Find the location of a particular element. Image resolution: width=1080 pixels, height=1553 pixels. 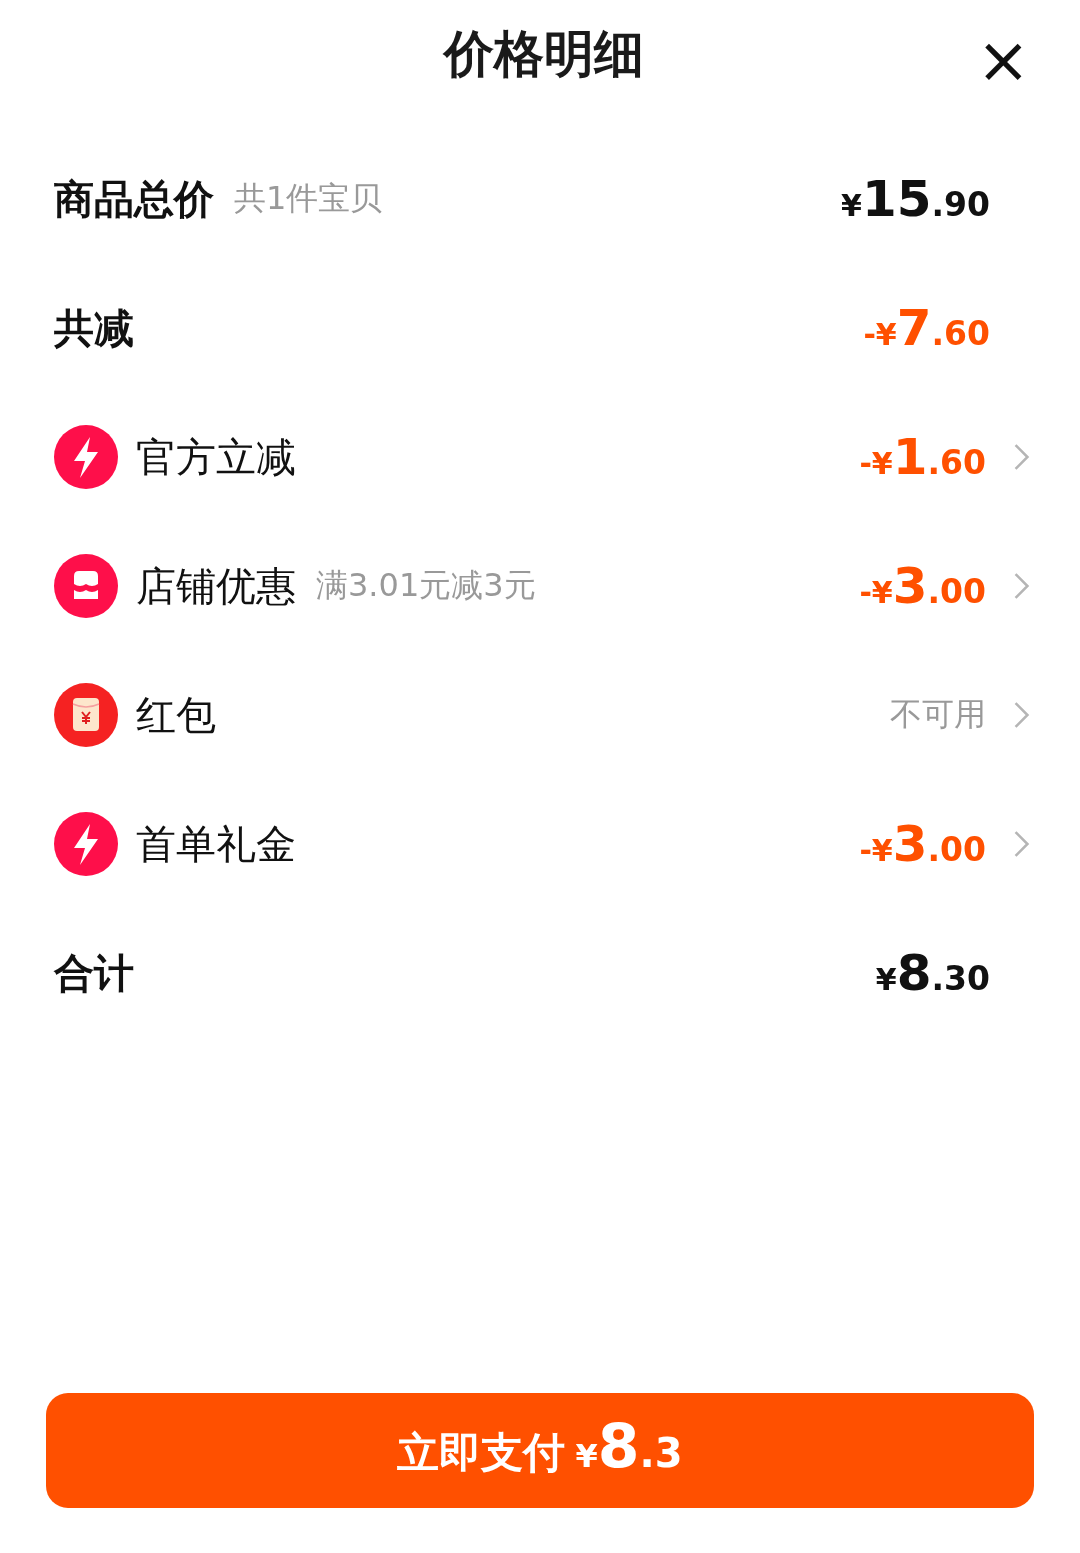

row-label: 共减 is located at coordinates (94, 328).